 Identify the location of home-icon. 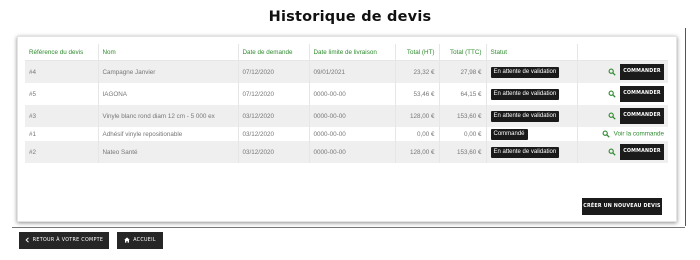
(127, 239).